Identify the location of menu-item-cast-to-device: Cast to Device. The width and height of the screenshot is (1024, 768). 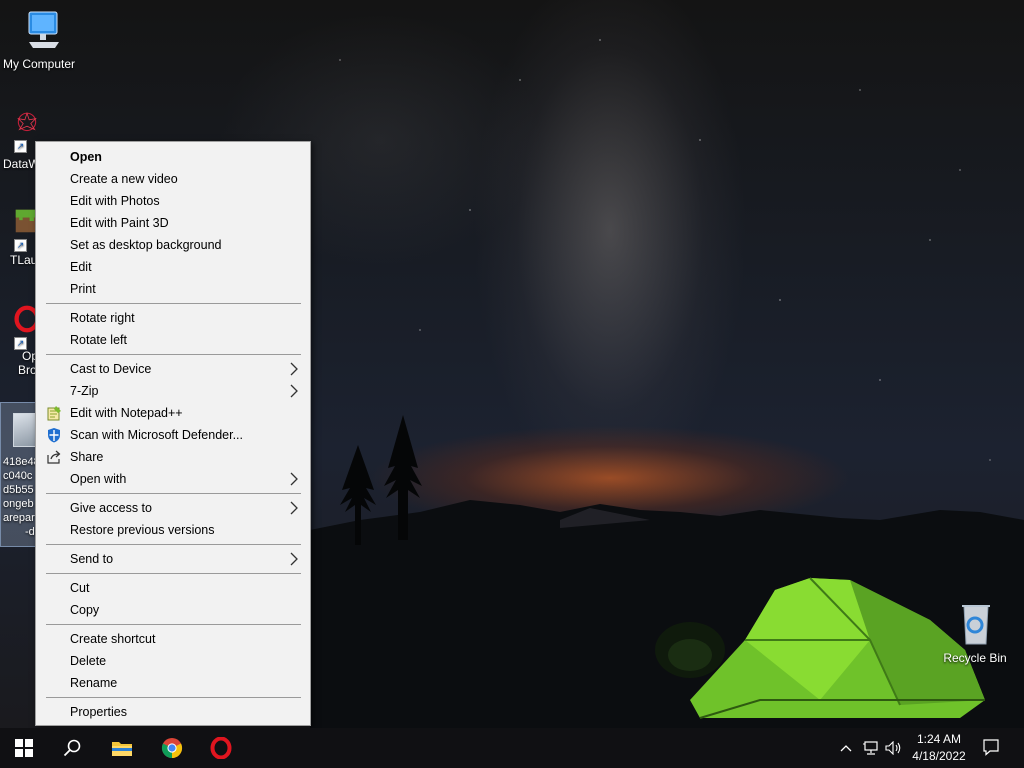
(173, 369).